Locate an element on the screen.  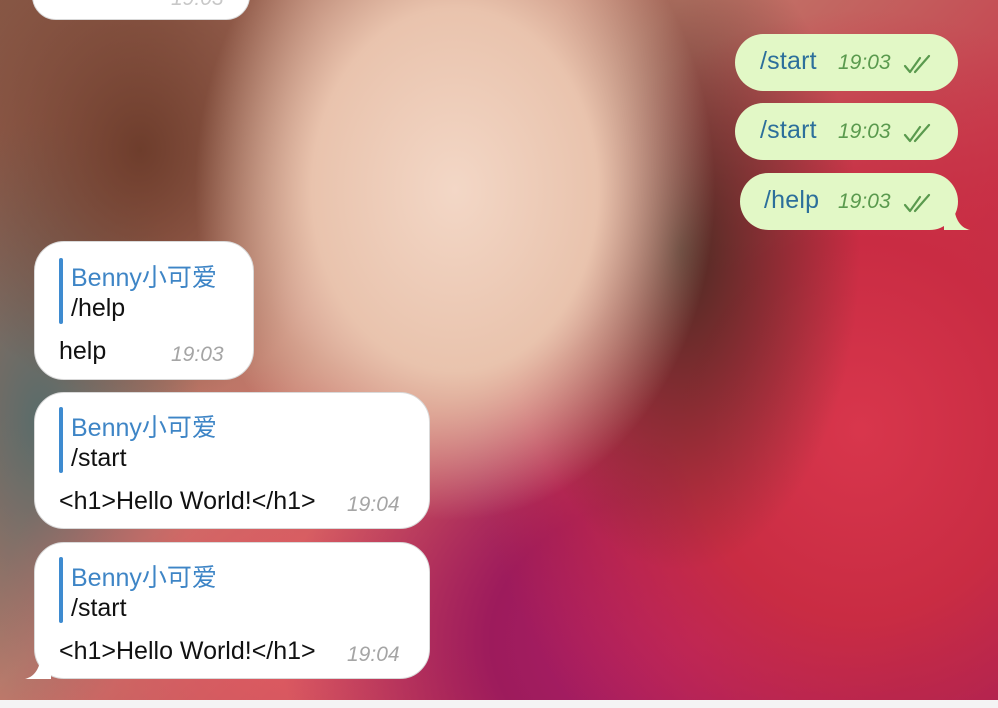
message-bubble-partial: 19:03 is located at coordinates (141, 10).